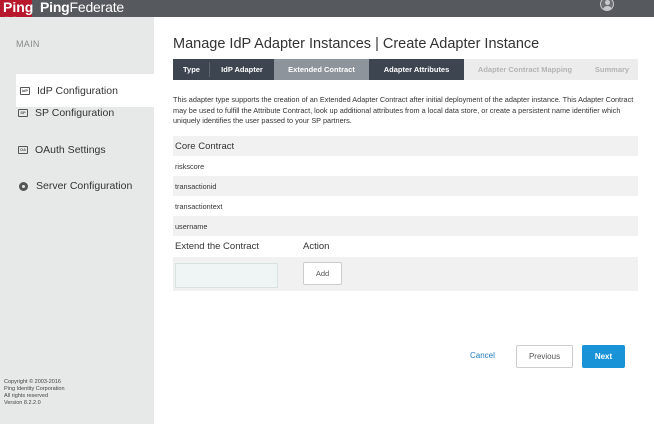  What do you see at coordinates (405, 246) in the screenshot?
I see `extend-contract-header: Extend the Contract Action` at bounding box center [405, 246].